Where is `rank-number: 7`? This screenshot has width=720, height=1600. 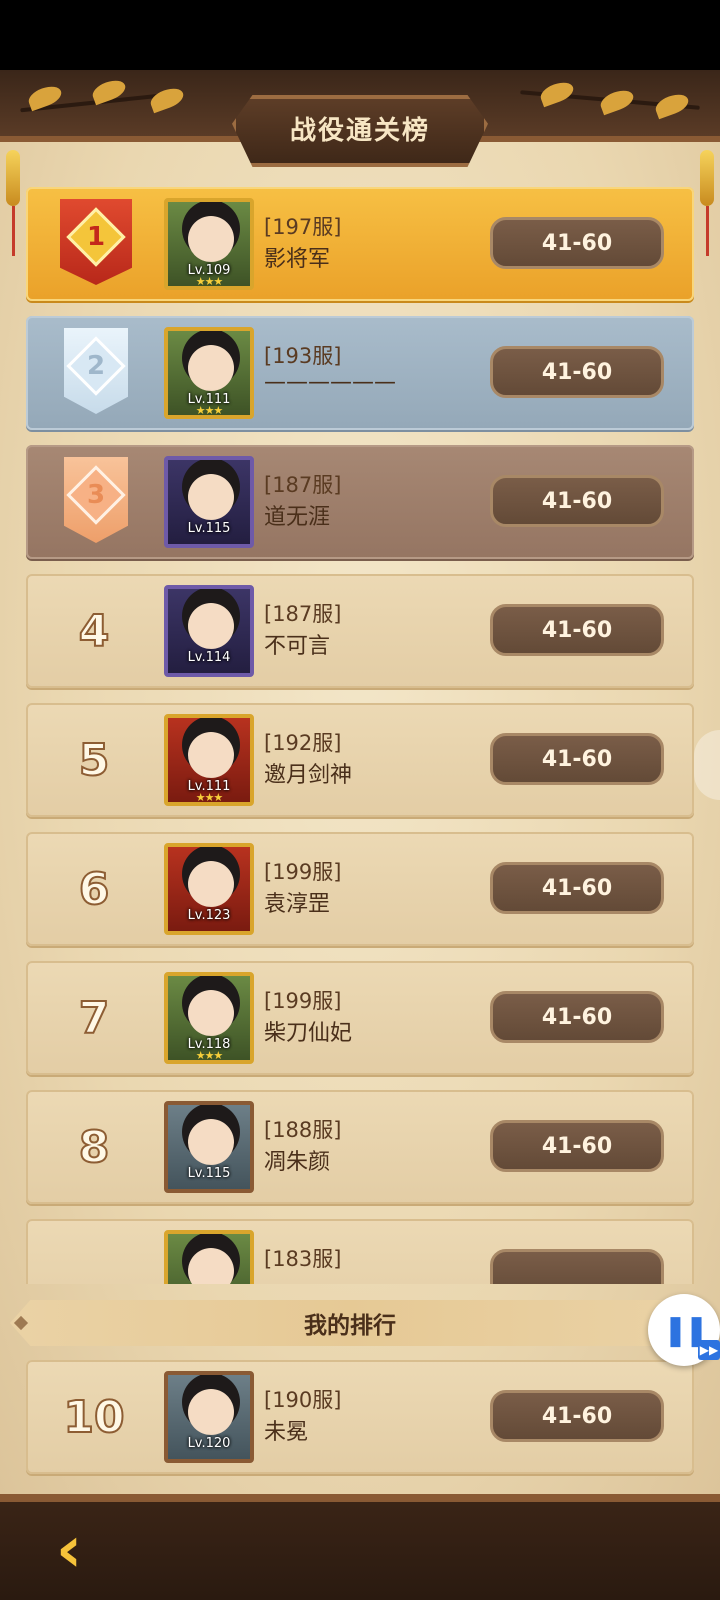
rank-number: 7 is located at coordinates (94, 1018).